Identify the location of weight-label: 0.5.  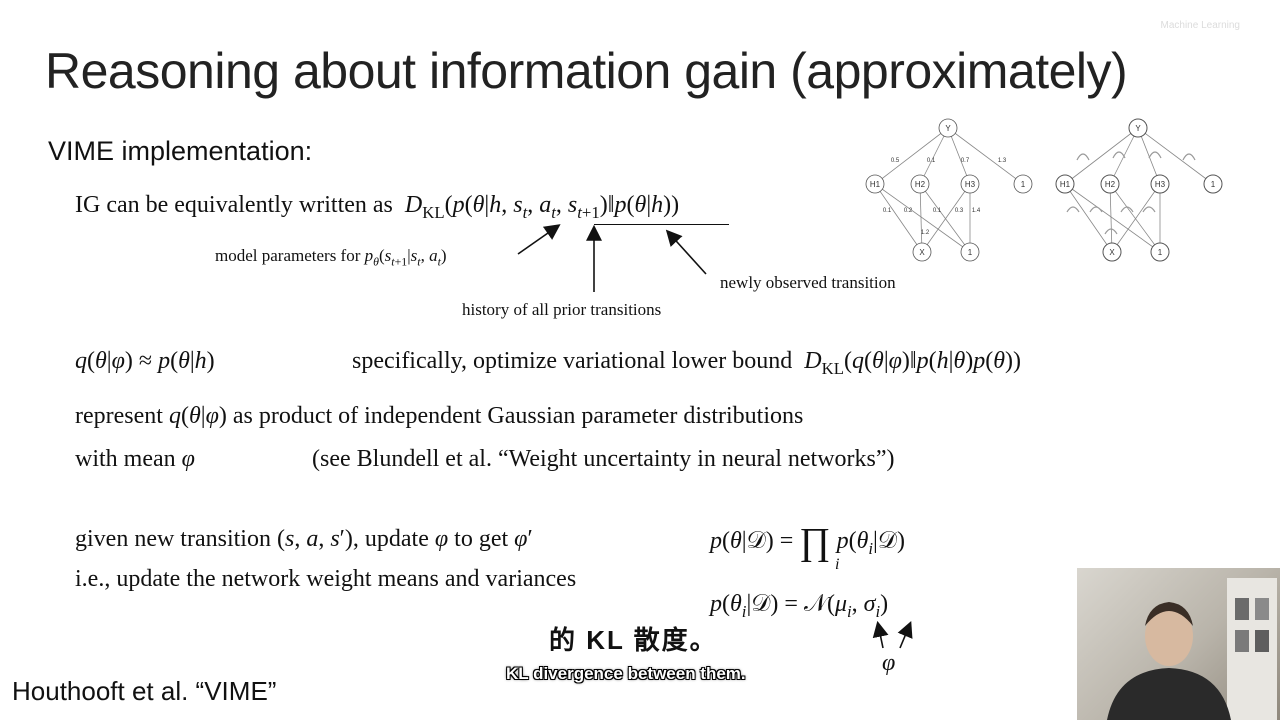
(895, 161).